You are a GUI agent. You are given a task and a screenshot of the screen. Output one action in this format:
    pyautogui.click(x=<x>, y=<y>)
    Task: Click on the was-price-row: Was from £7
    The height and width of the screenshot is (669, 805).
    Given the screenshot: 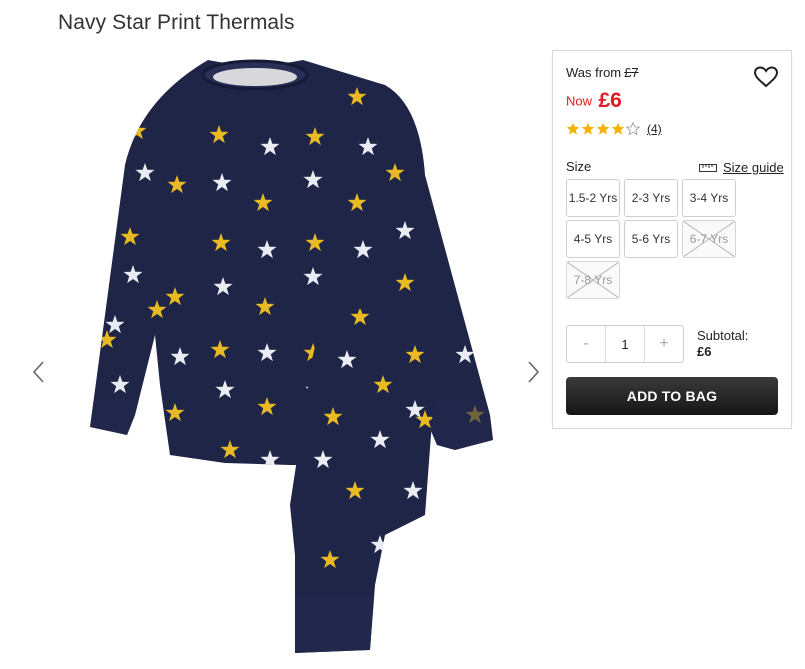 What is the action you would take?
    pyautogui.click(x=602, y=72)
    